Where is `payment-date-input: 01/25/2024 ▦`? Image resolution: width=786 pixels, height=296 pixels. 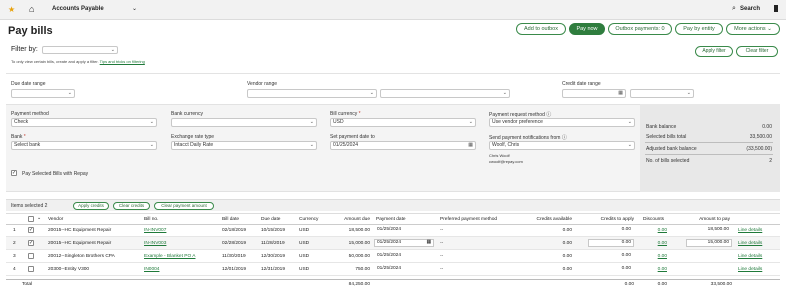 payment-date-input: 01/25/2024 ▦ is located at coordinates (404, 243).